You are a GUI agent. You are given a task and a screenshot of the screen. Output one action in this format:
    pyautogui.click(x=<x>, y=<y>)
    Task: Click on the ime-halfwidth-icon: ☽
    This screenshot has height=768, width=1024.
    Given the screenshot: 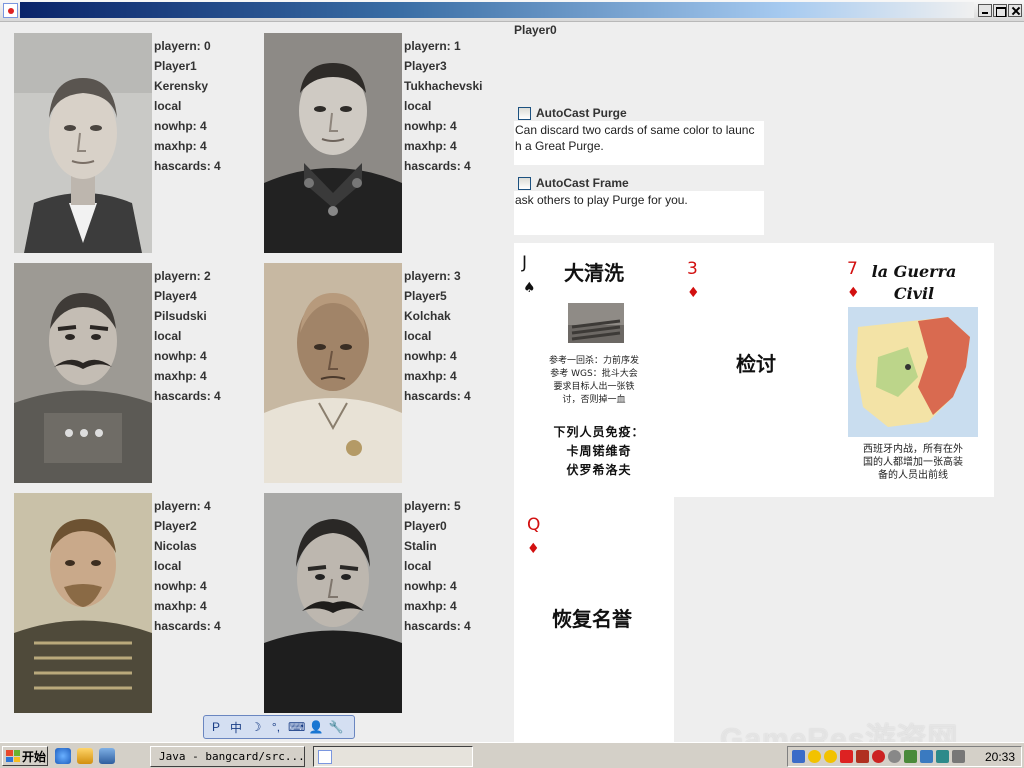 What is the action you would take?
    pyautogui.click(x=256, y=727)
    